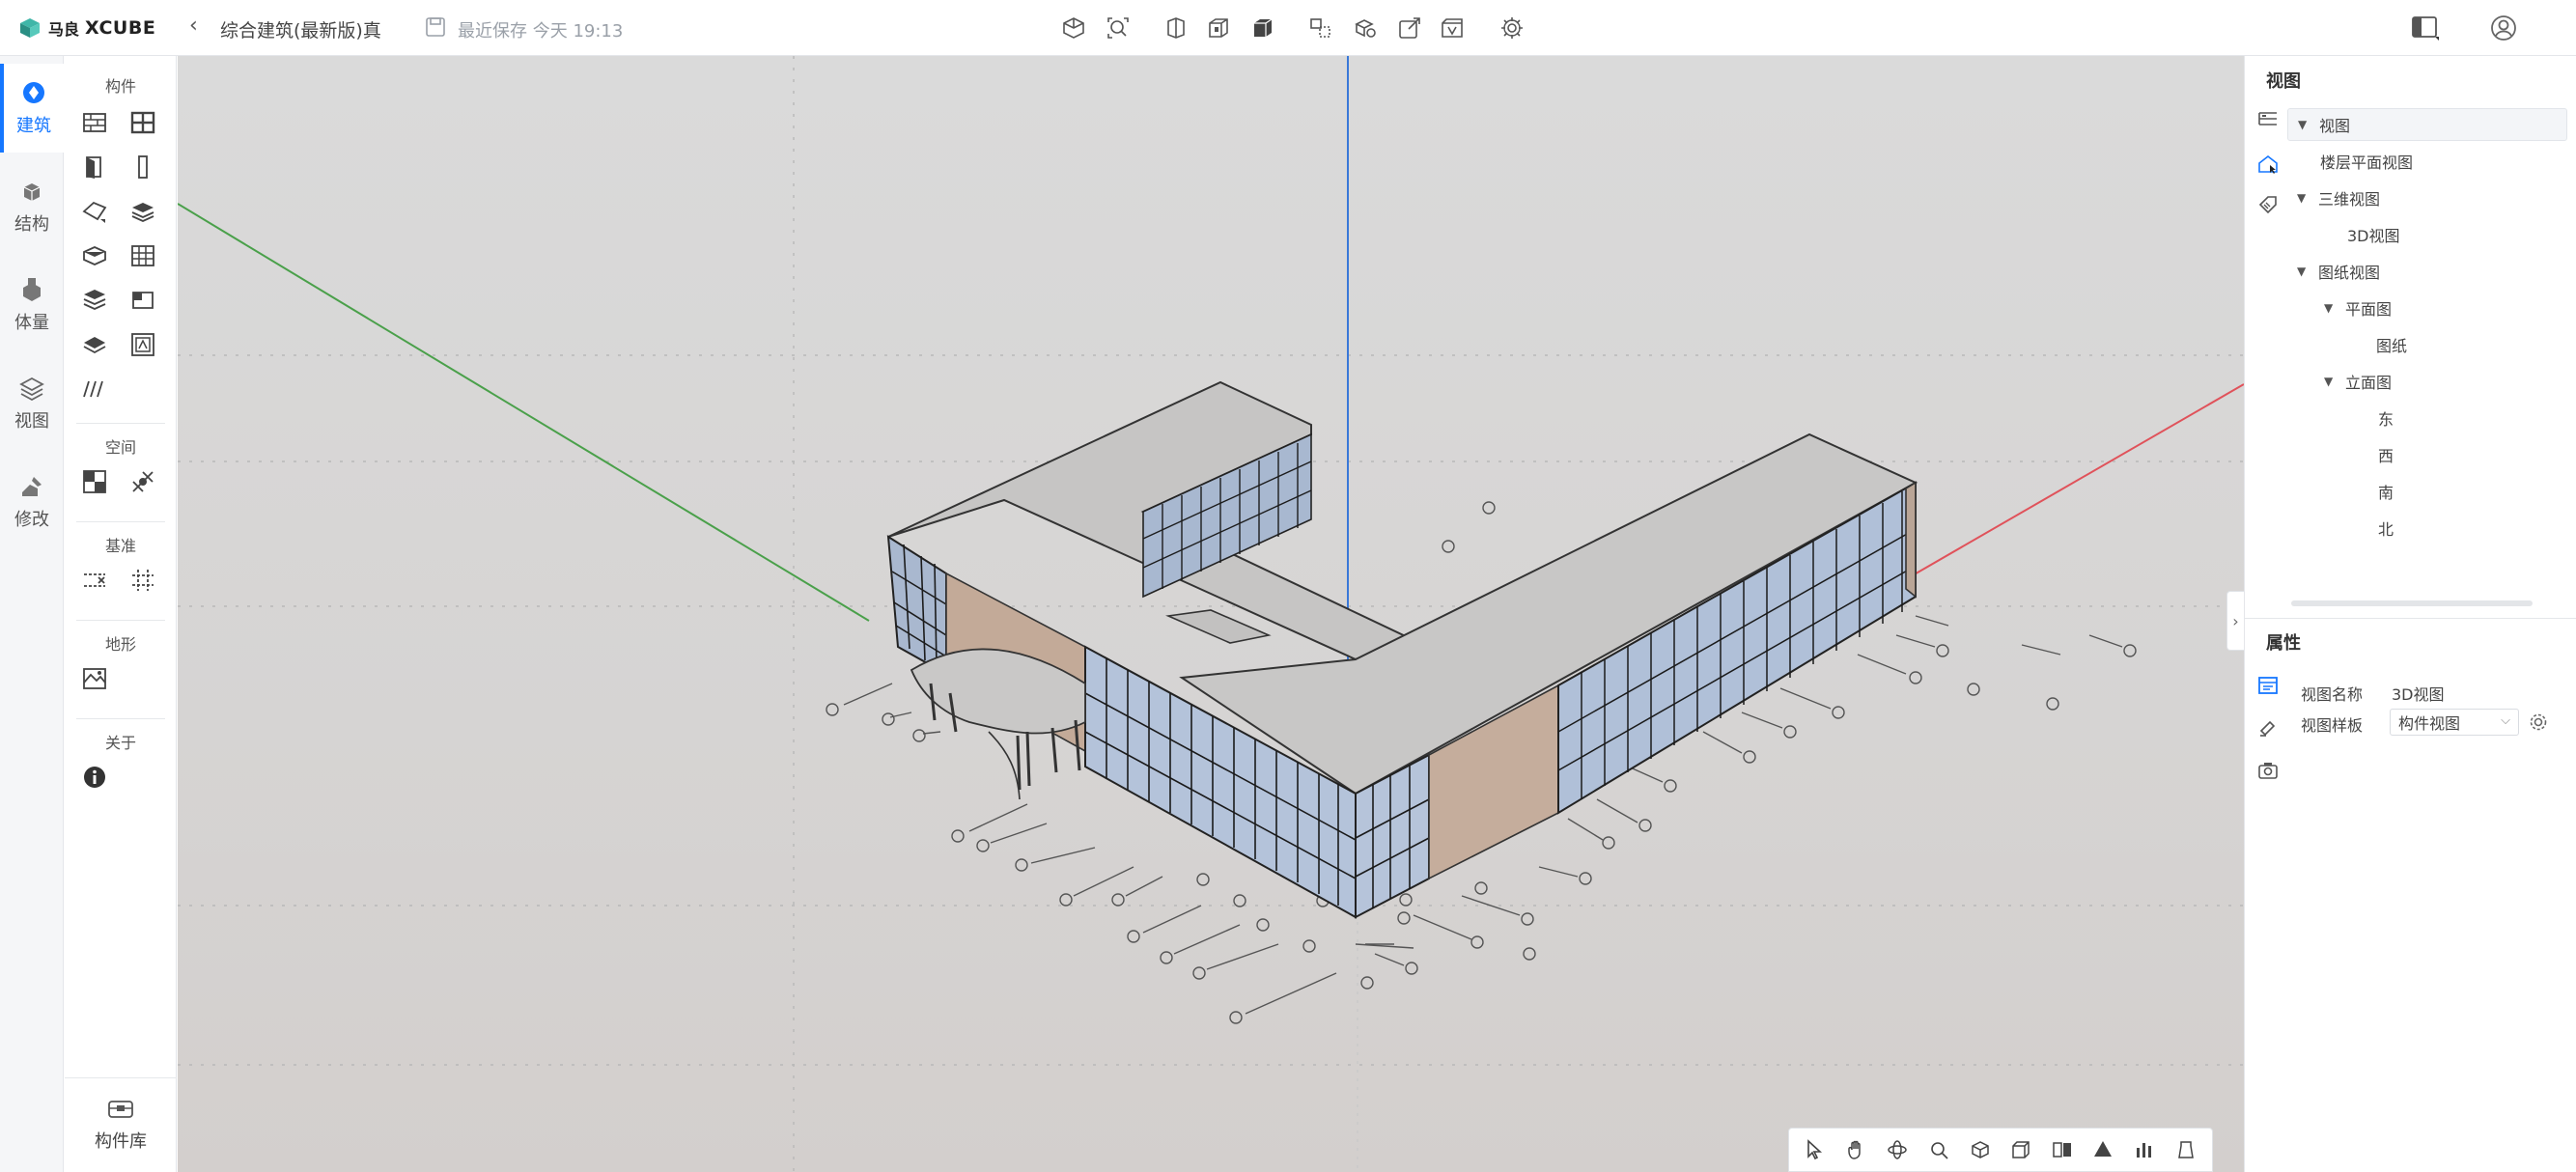 Image resolution: width=2576 pixels, height=1172 pixels. What do you see at coordinates (64, 29) in the screenshot?
I see `brand-prefix: 马良` at bounding box center [64, 29].